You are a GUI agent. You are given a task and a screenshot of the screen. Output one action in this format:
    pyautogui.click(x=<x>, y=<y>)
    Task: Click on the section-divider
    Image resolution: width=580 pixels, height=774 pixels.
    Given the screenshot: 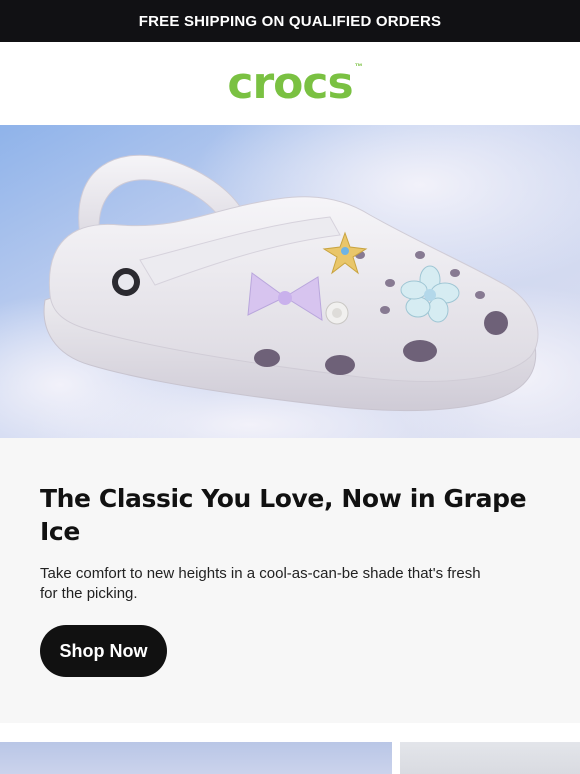 What is the action you would take?
    pyautogui.click(x=290, y=732)
    